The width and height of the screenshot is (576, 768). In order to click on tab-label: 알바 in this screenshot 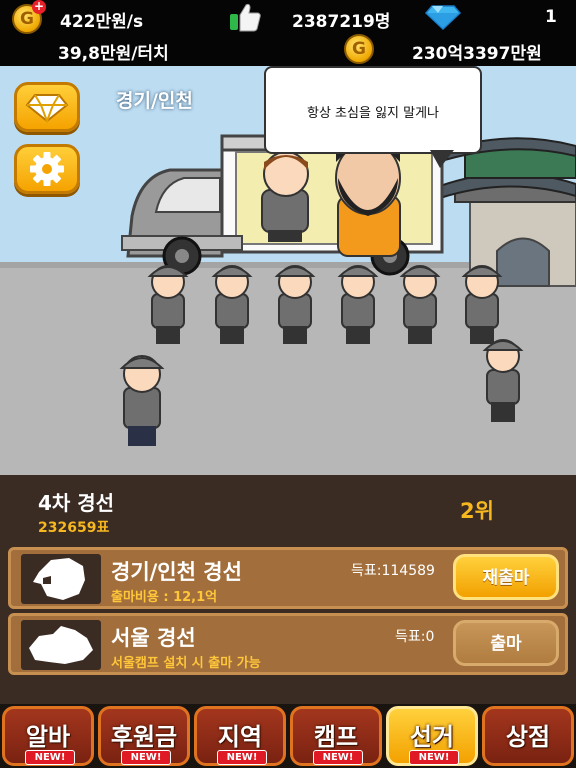, I will do `click(48, 737)`.